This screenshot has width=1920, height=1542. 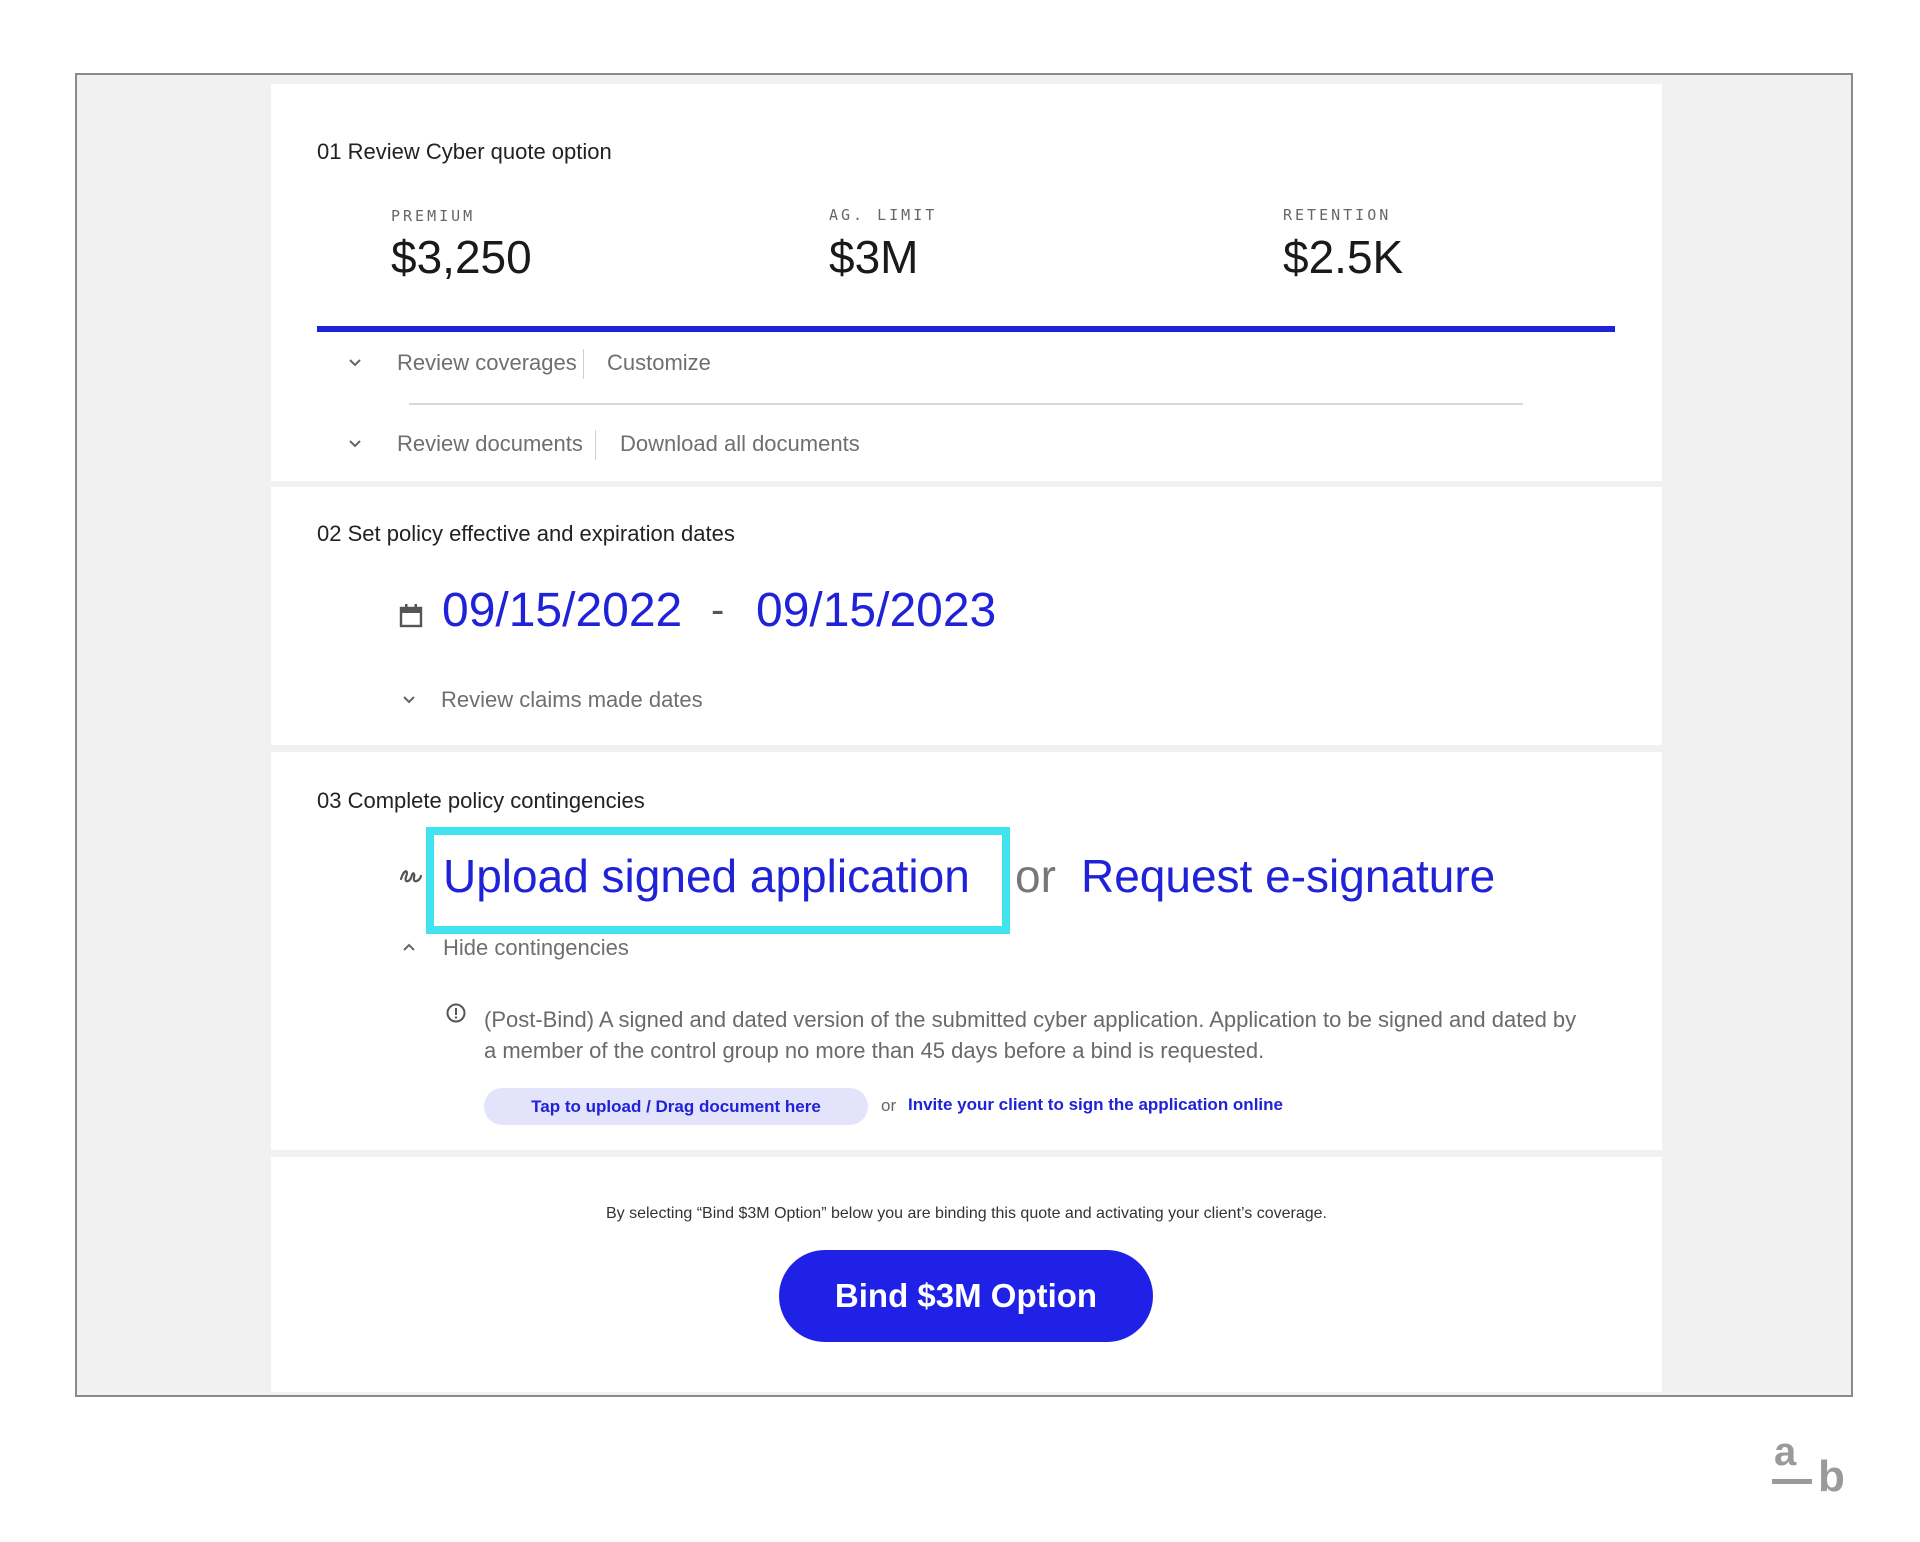 I want to click on premium-label: PREMIUM, so click(x=433, y=216).